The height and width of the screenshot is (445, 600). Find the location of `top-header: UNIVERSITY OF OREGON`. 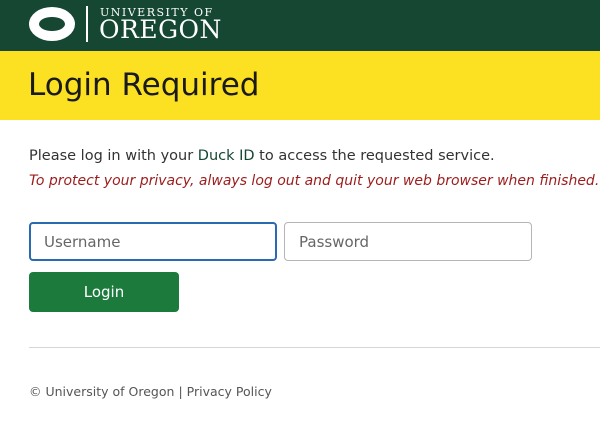

top-header: UNIVERSITY OF OREGON is located at coordinates (300, 25).